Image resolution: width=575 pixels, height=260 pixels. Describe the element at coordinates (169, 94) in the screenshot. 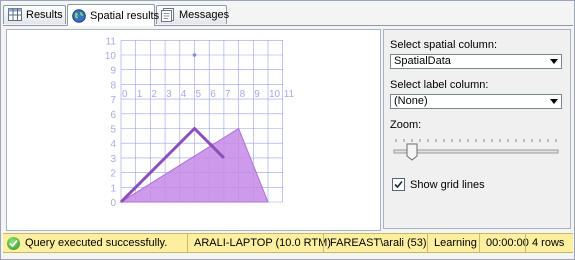

I see `x-tick-label: 3` at that location.